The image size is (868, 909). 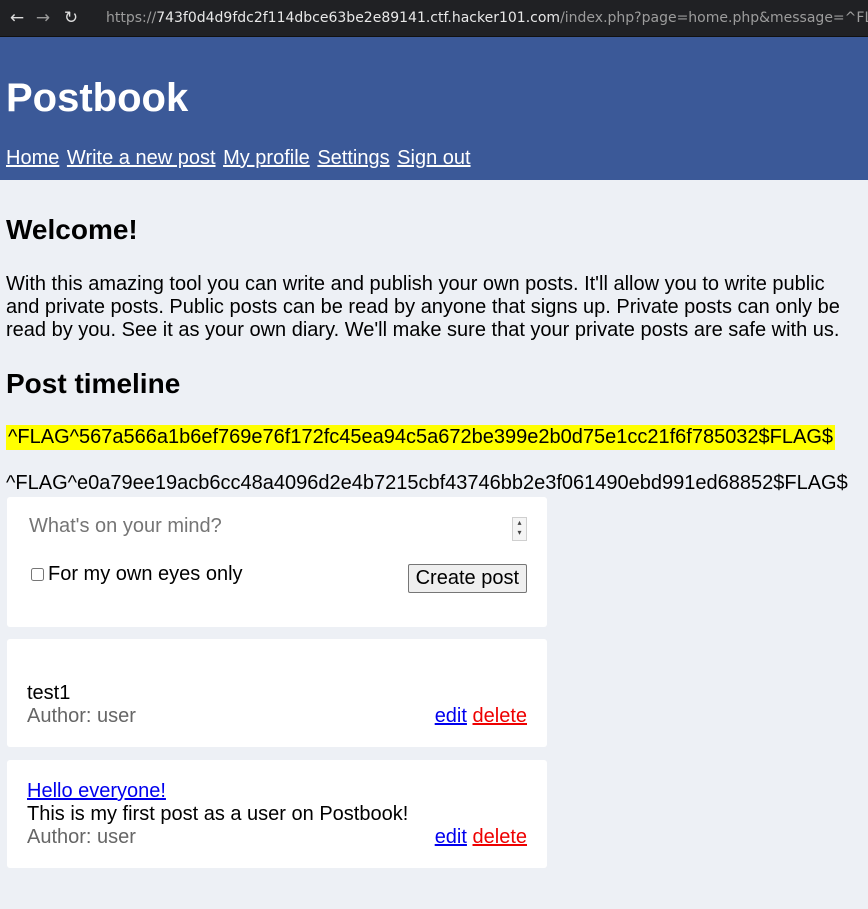 What do you see at coordinates (277, 693) in the screenshot?
I see `post-card: test1 Author: user edit delete` at bounding box center [277, 693].